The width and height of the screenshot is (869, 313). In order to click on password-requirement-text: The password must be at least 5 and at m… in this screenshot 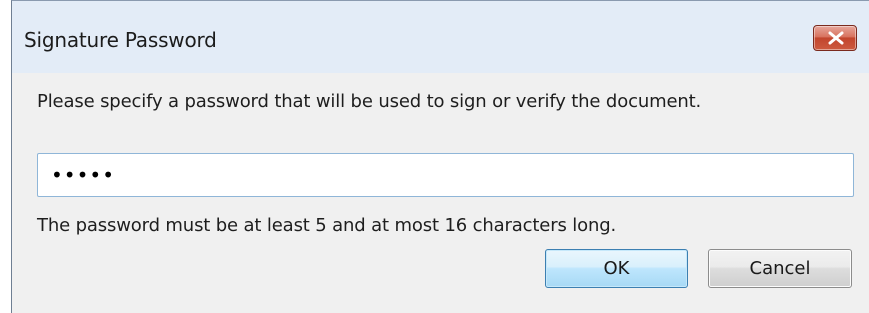, I will do `click(327, 225)`.